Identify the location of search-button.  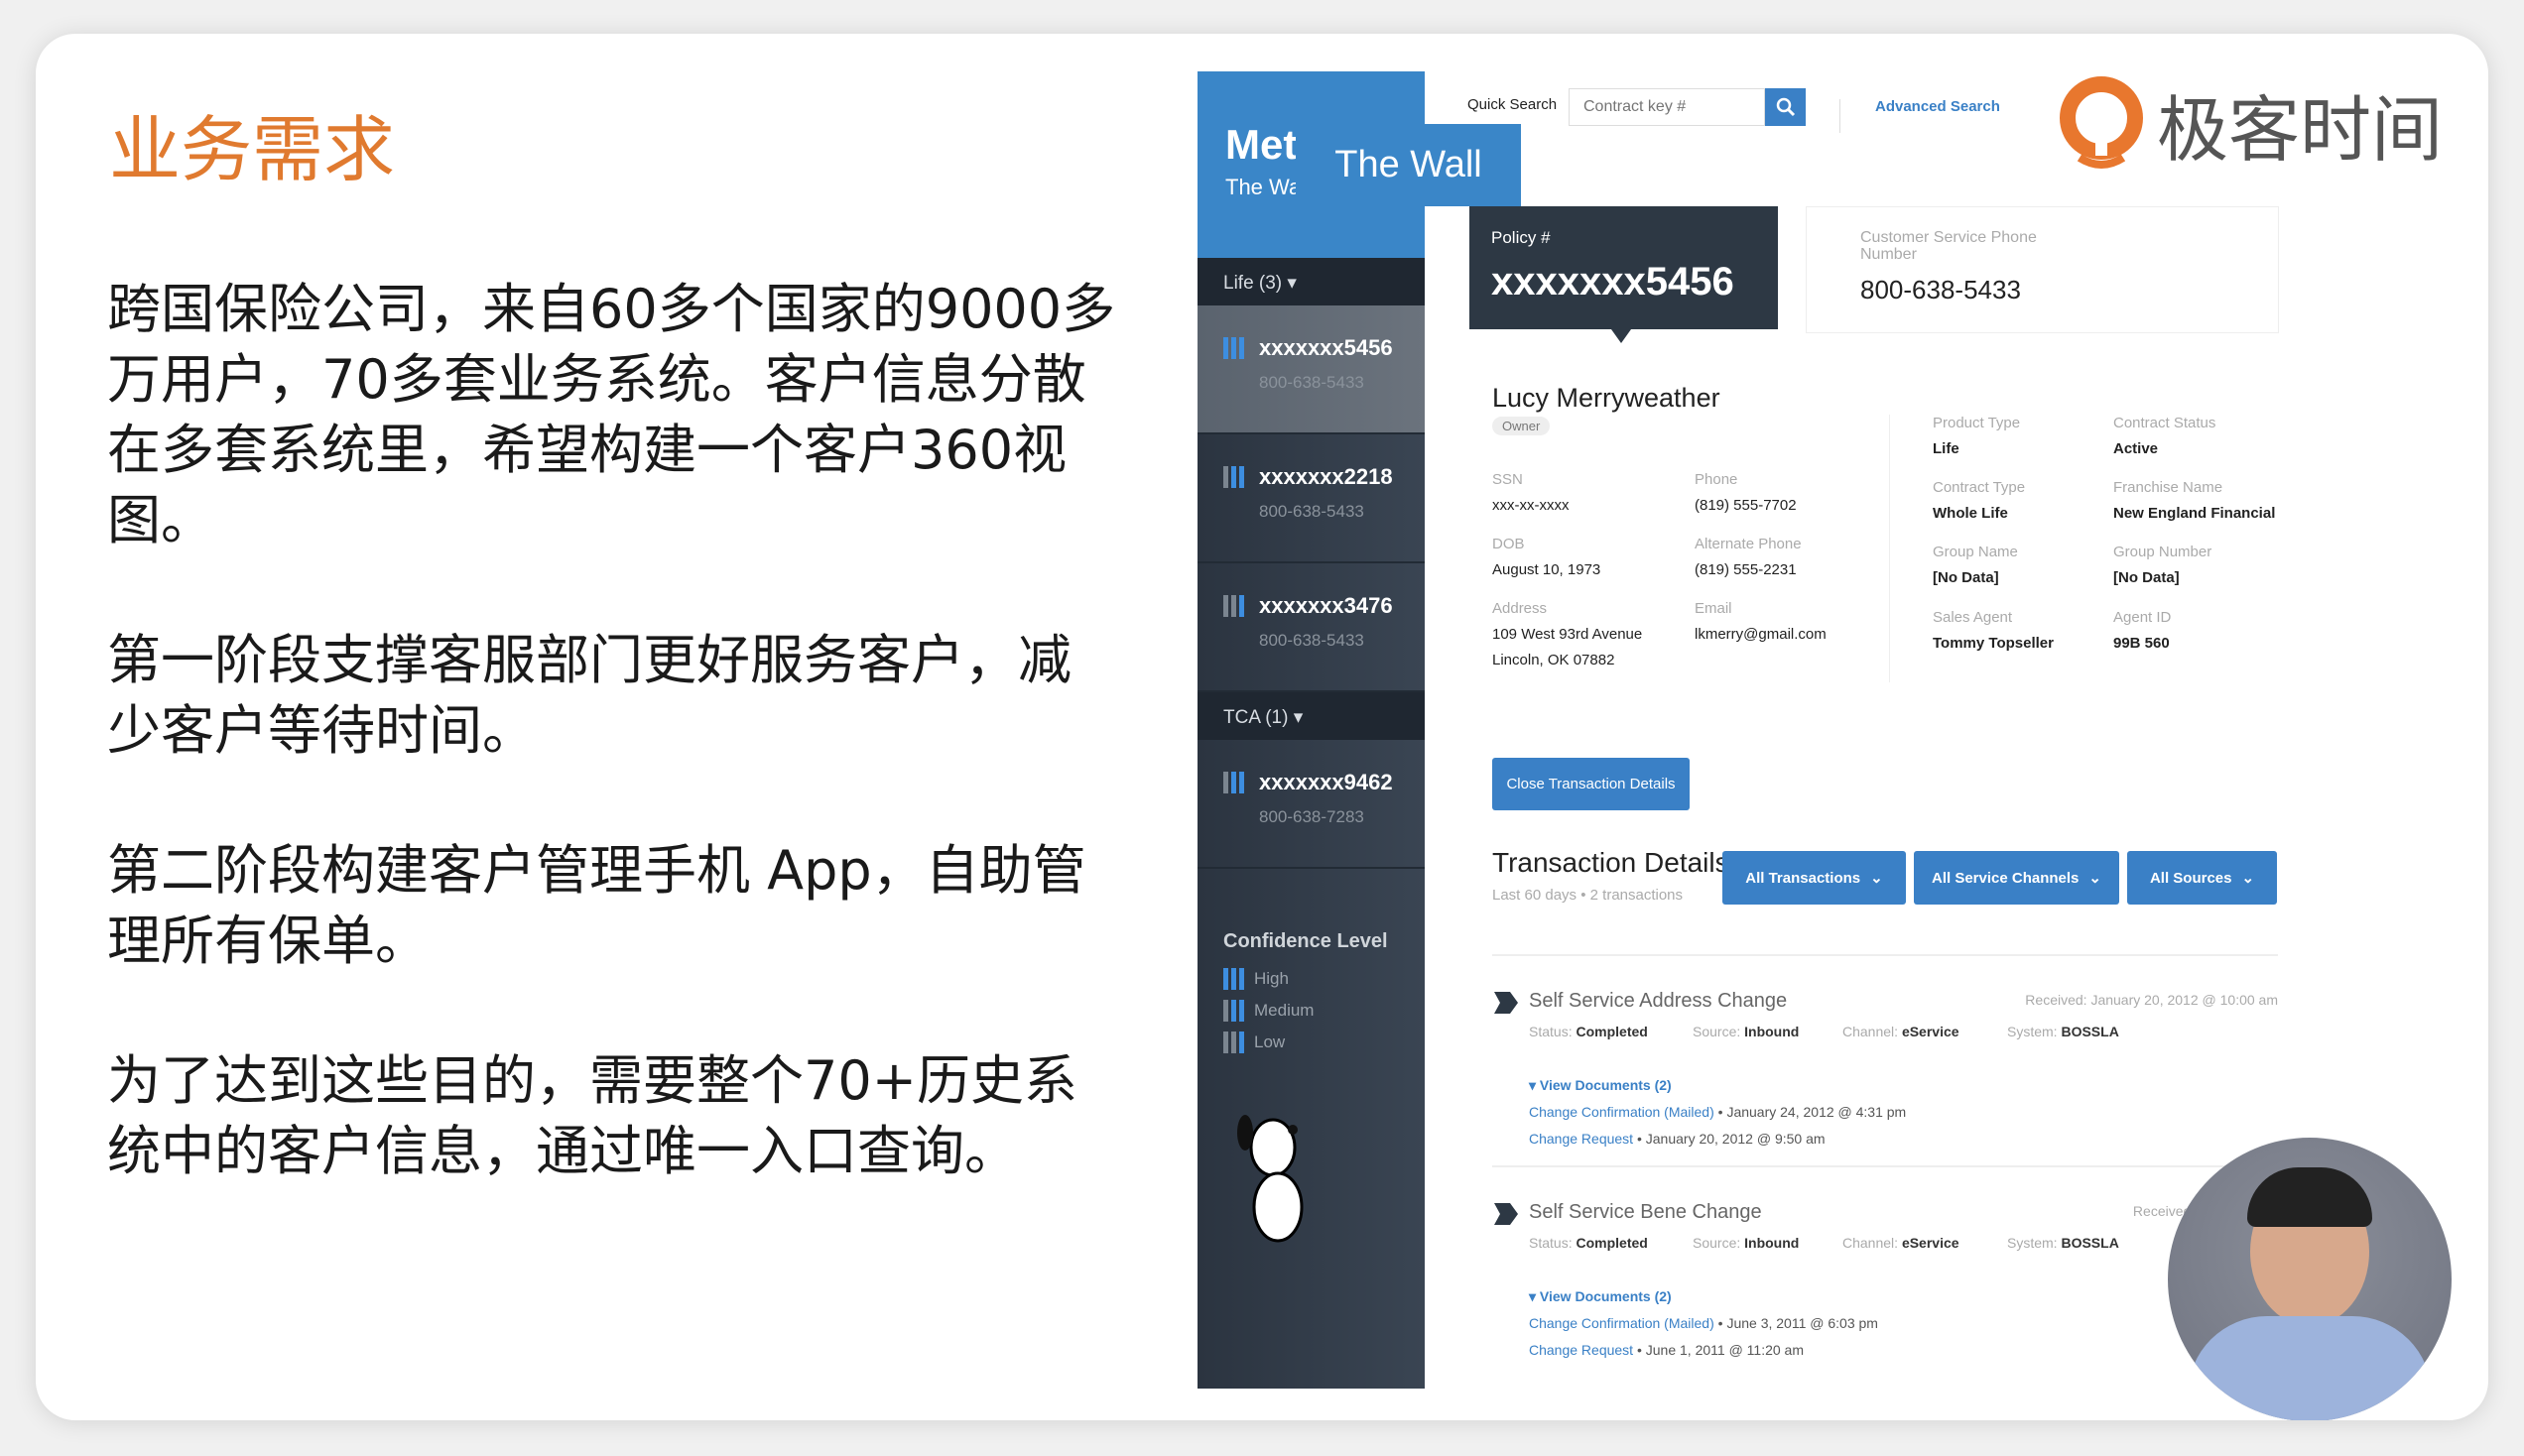
(1785, 107).